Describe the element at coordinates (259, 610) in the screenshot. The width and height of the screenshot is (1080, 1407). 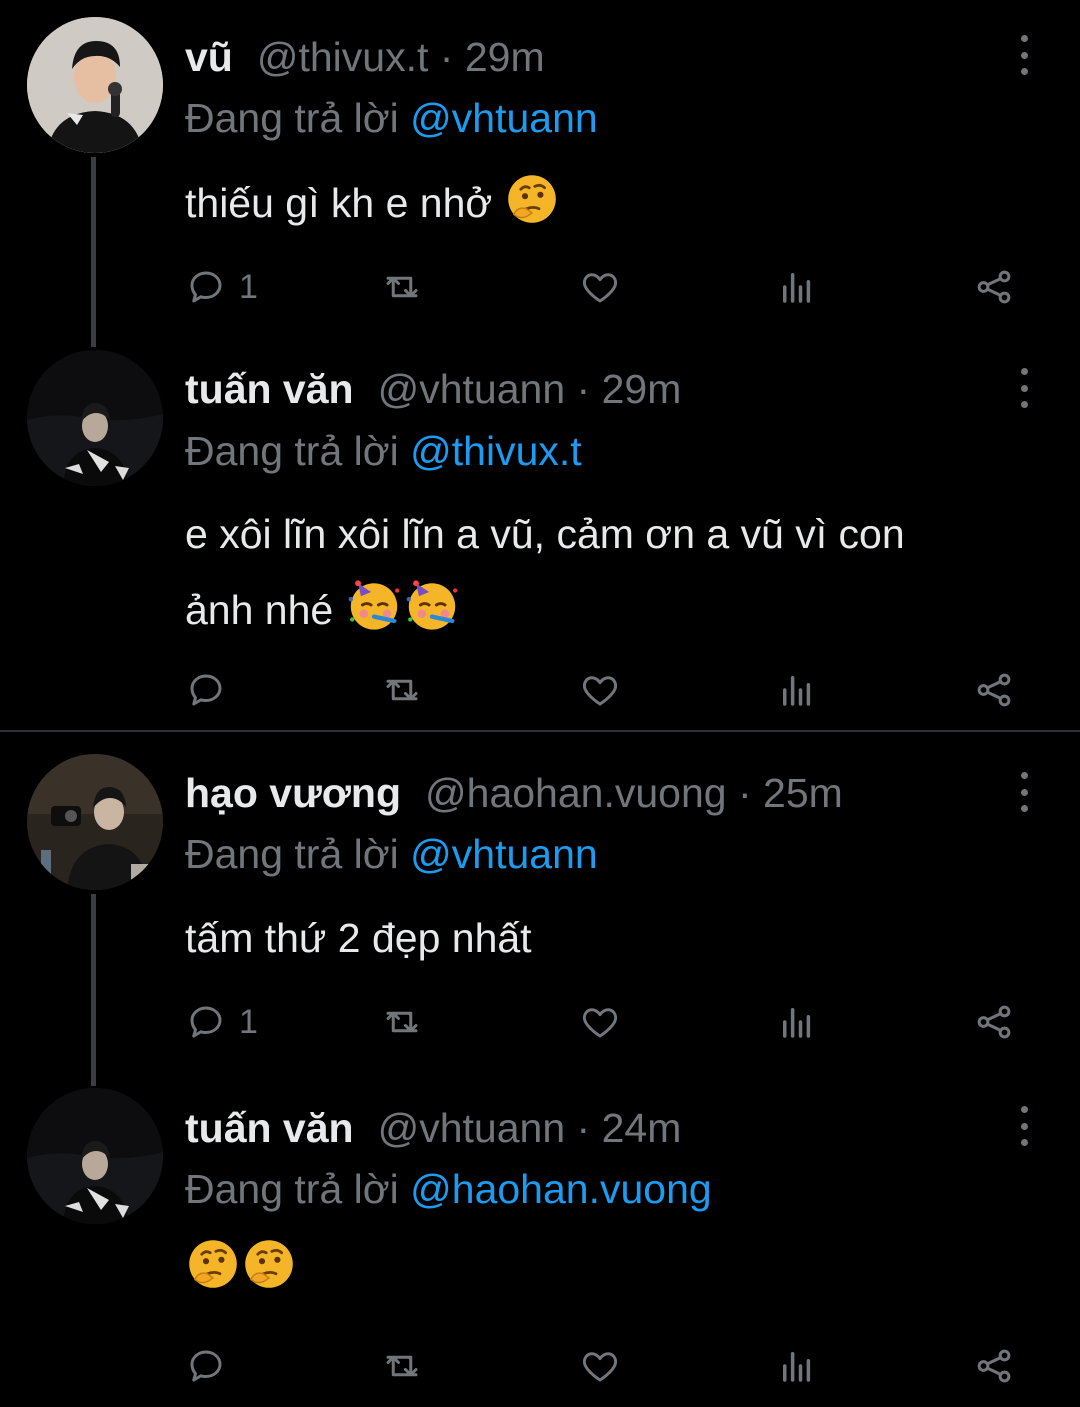
I see `tweet-text-content: ảnh nhé` at that location.